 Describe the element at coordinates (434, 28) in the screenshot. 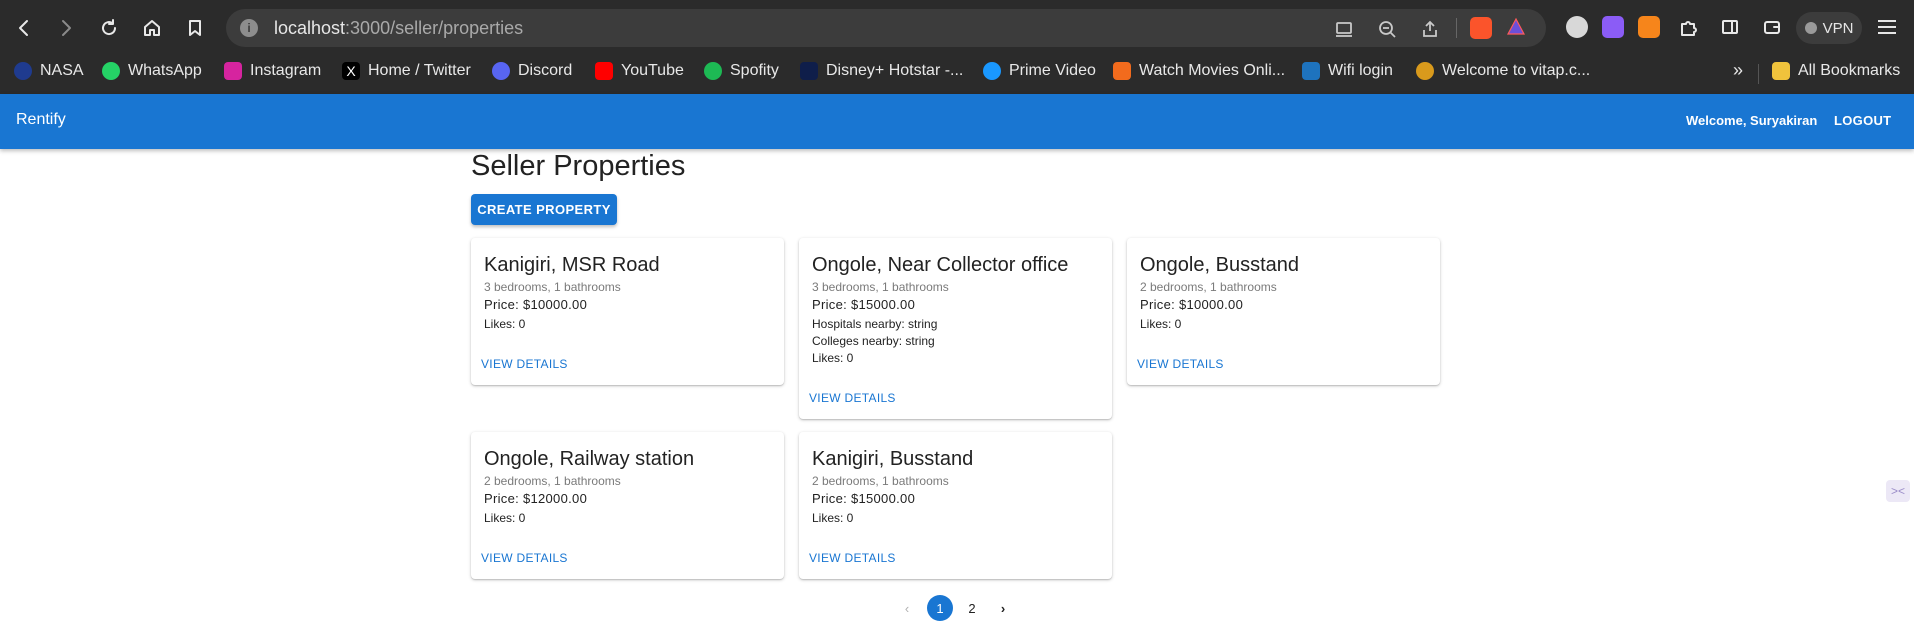

I see `url-path: :3000/seller/properties` at that location.